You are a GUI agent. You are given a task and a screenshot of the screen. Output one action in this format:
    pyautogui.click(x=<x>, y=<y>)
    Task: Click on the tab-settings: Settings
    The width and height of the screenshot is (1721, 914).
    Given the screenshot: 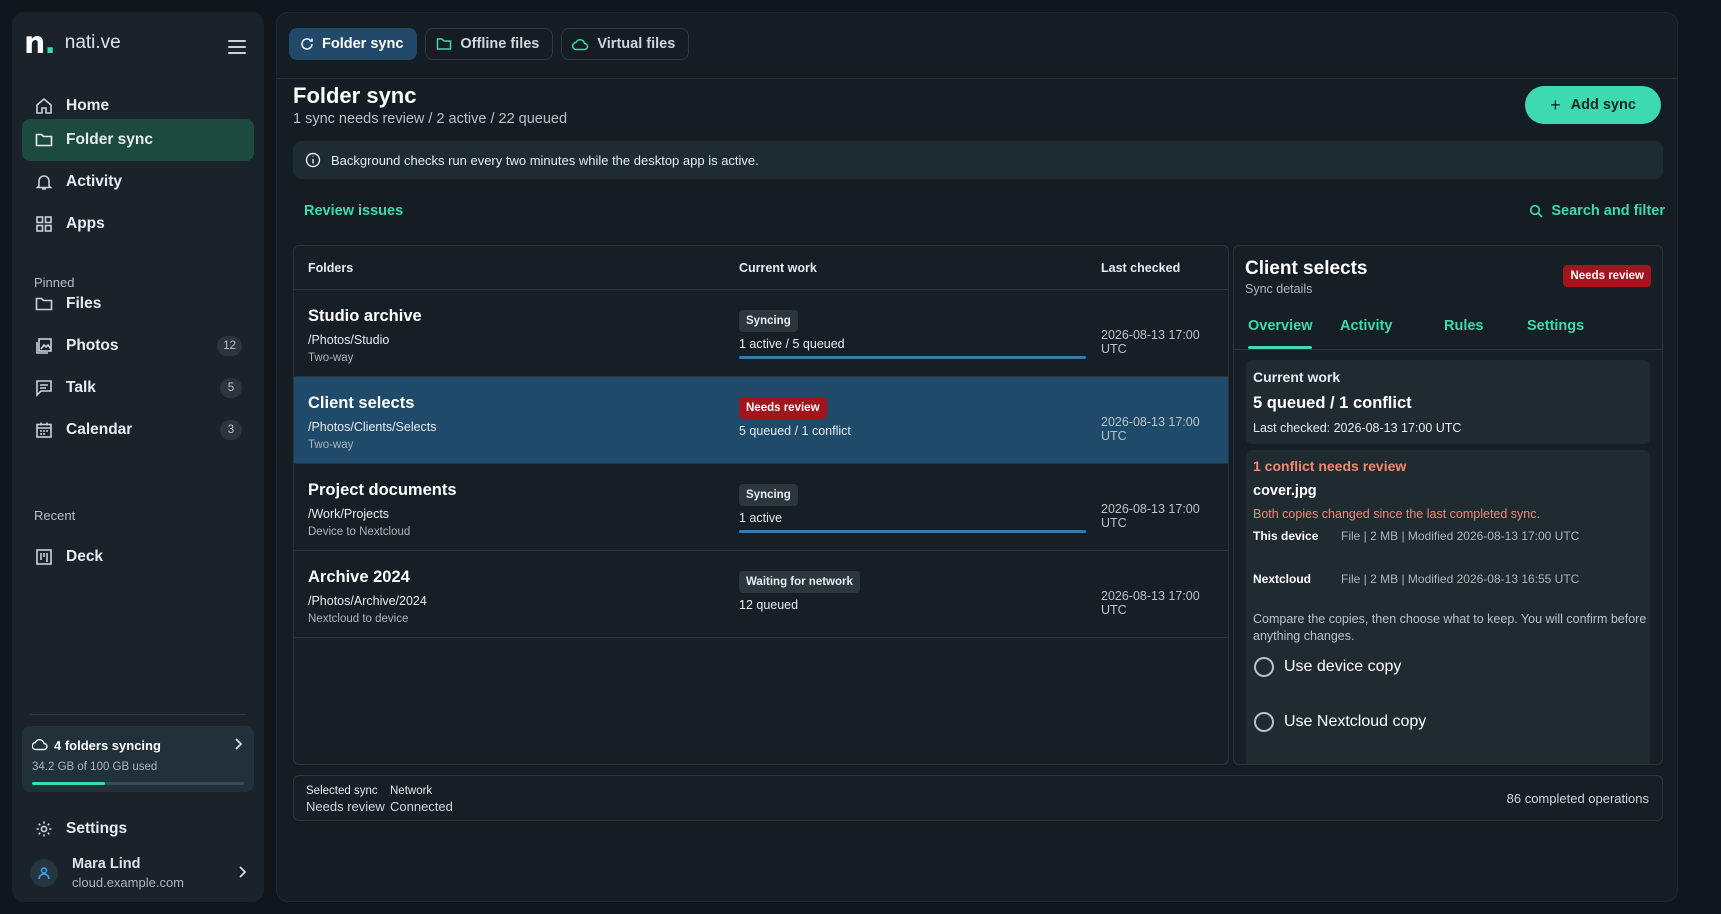 What is the action you would take?
    pyautogui.click(x=1555, y=326)
    